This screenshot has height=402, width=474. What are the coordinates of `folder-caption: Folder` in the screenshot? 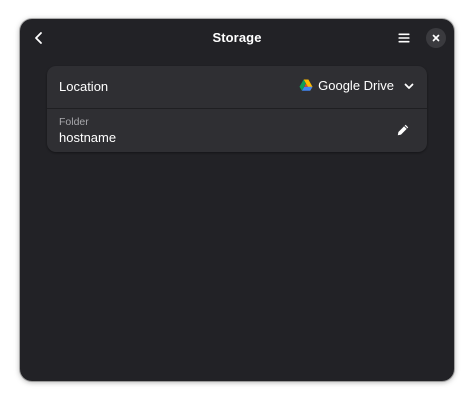 It's located at (74, 122).